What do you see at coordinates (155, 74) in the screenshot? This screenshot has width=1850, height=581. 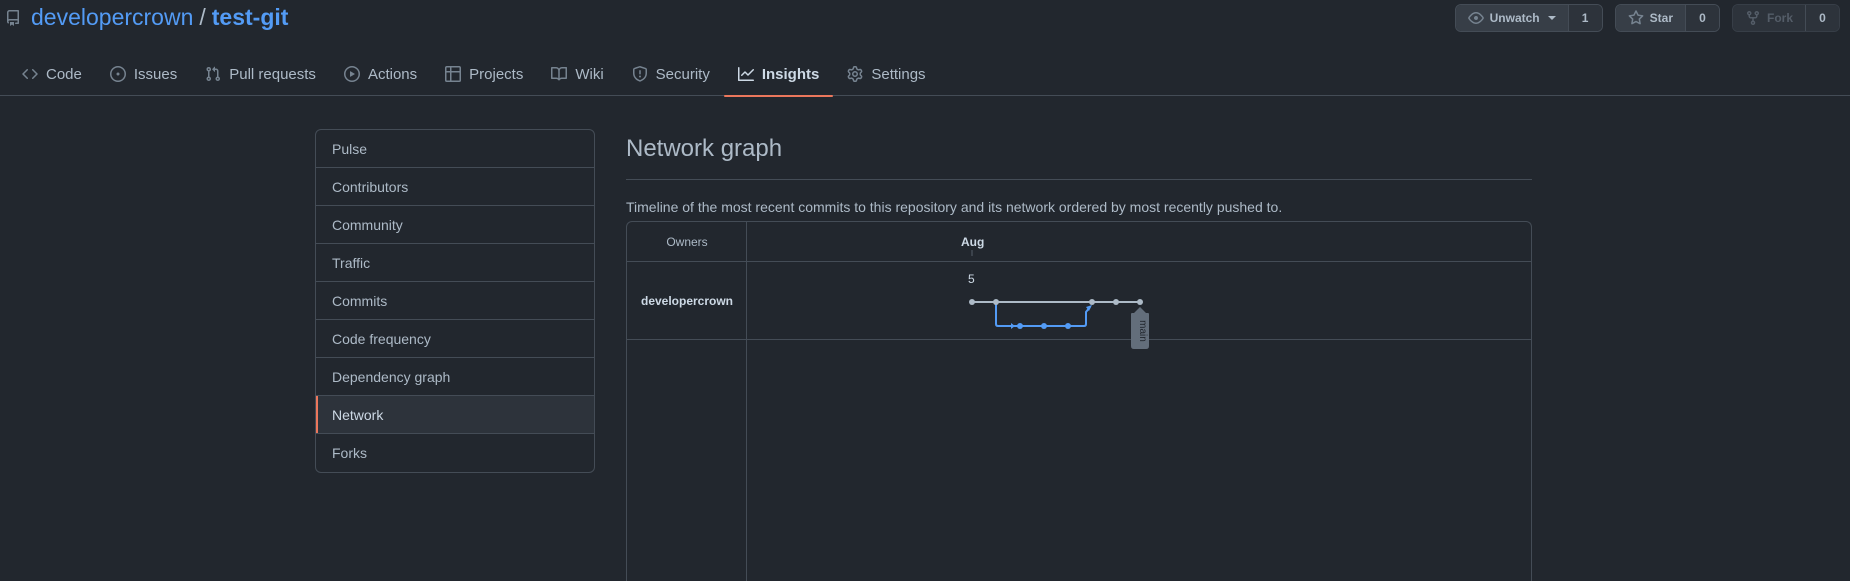 I see `tab-issues-label: Issues` at bounding box center [155, 74].